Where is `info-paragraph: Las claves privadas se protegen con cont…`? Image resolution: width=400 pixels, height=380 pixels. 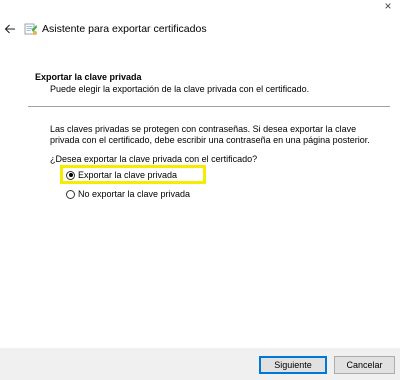
info-paragraph: Las claves privadas se protegen con cont… is located at coordinates (210, 134).